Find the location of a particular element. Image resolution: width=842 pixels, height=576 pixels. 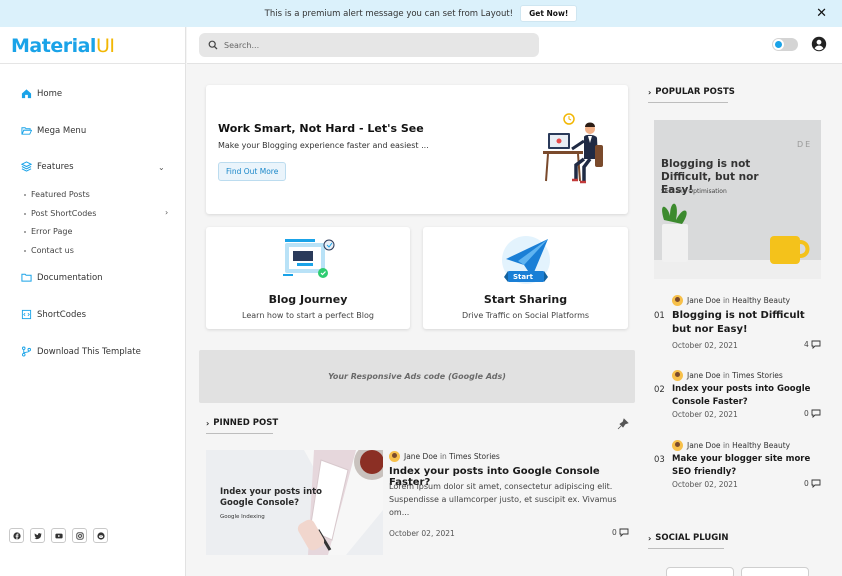

instagram-icon is located at coordinates (79, 535).